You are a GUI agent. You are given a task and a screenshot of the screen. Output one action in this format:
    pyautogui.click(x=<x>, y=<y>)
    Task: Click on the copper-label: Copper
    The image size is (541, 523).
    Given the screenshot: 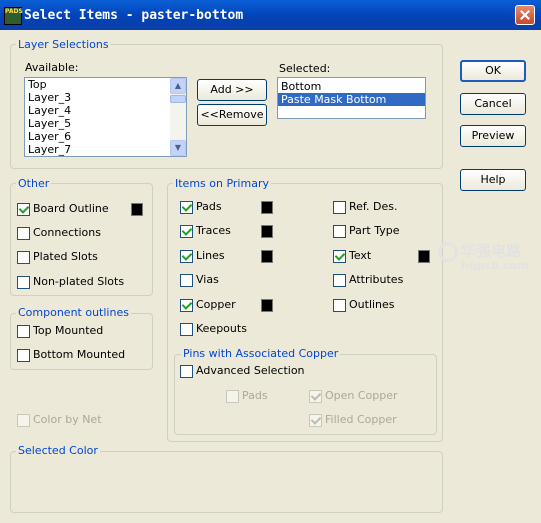 What is the action you would take?
    pyautogui.click(x=216, y=304)
    